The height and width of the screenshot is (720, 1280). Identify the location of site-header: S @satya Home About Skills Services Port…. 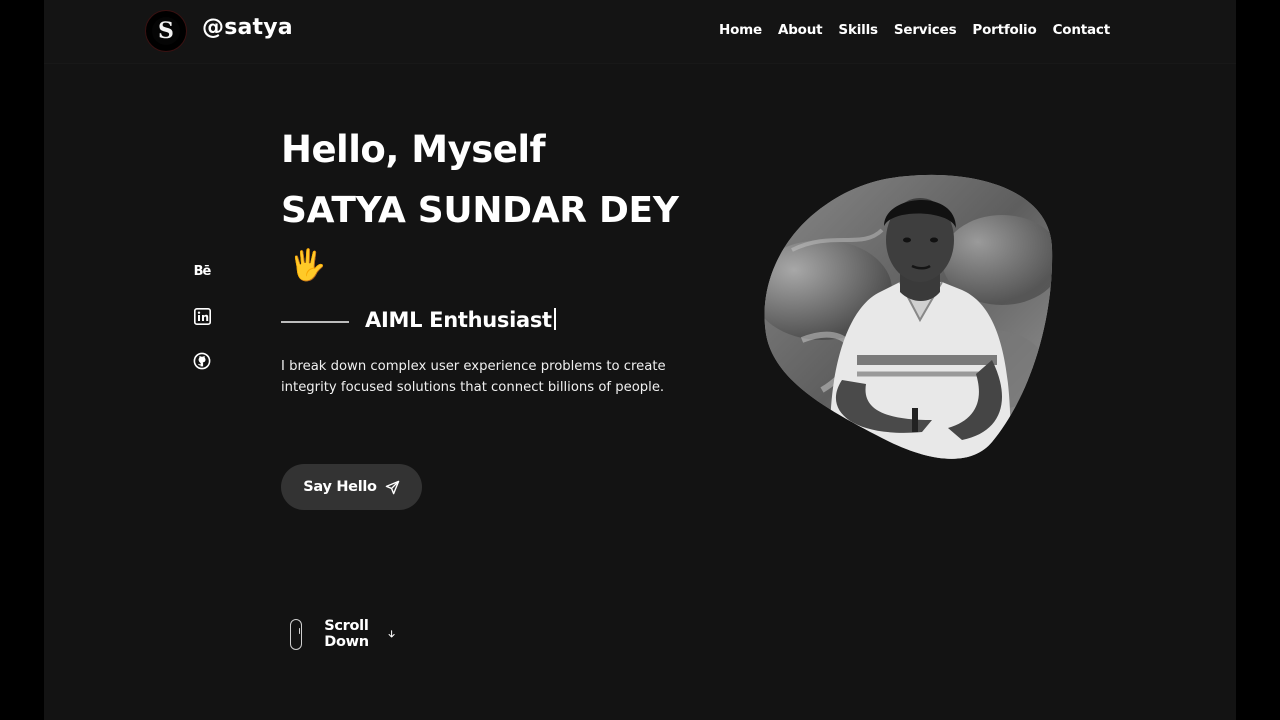
(640, 32).